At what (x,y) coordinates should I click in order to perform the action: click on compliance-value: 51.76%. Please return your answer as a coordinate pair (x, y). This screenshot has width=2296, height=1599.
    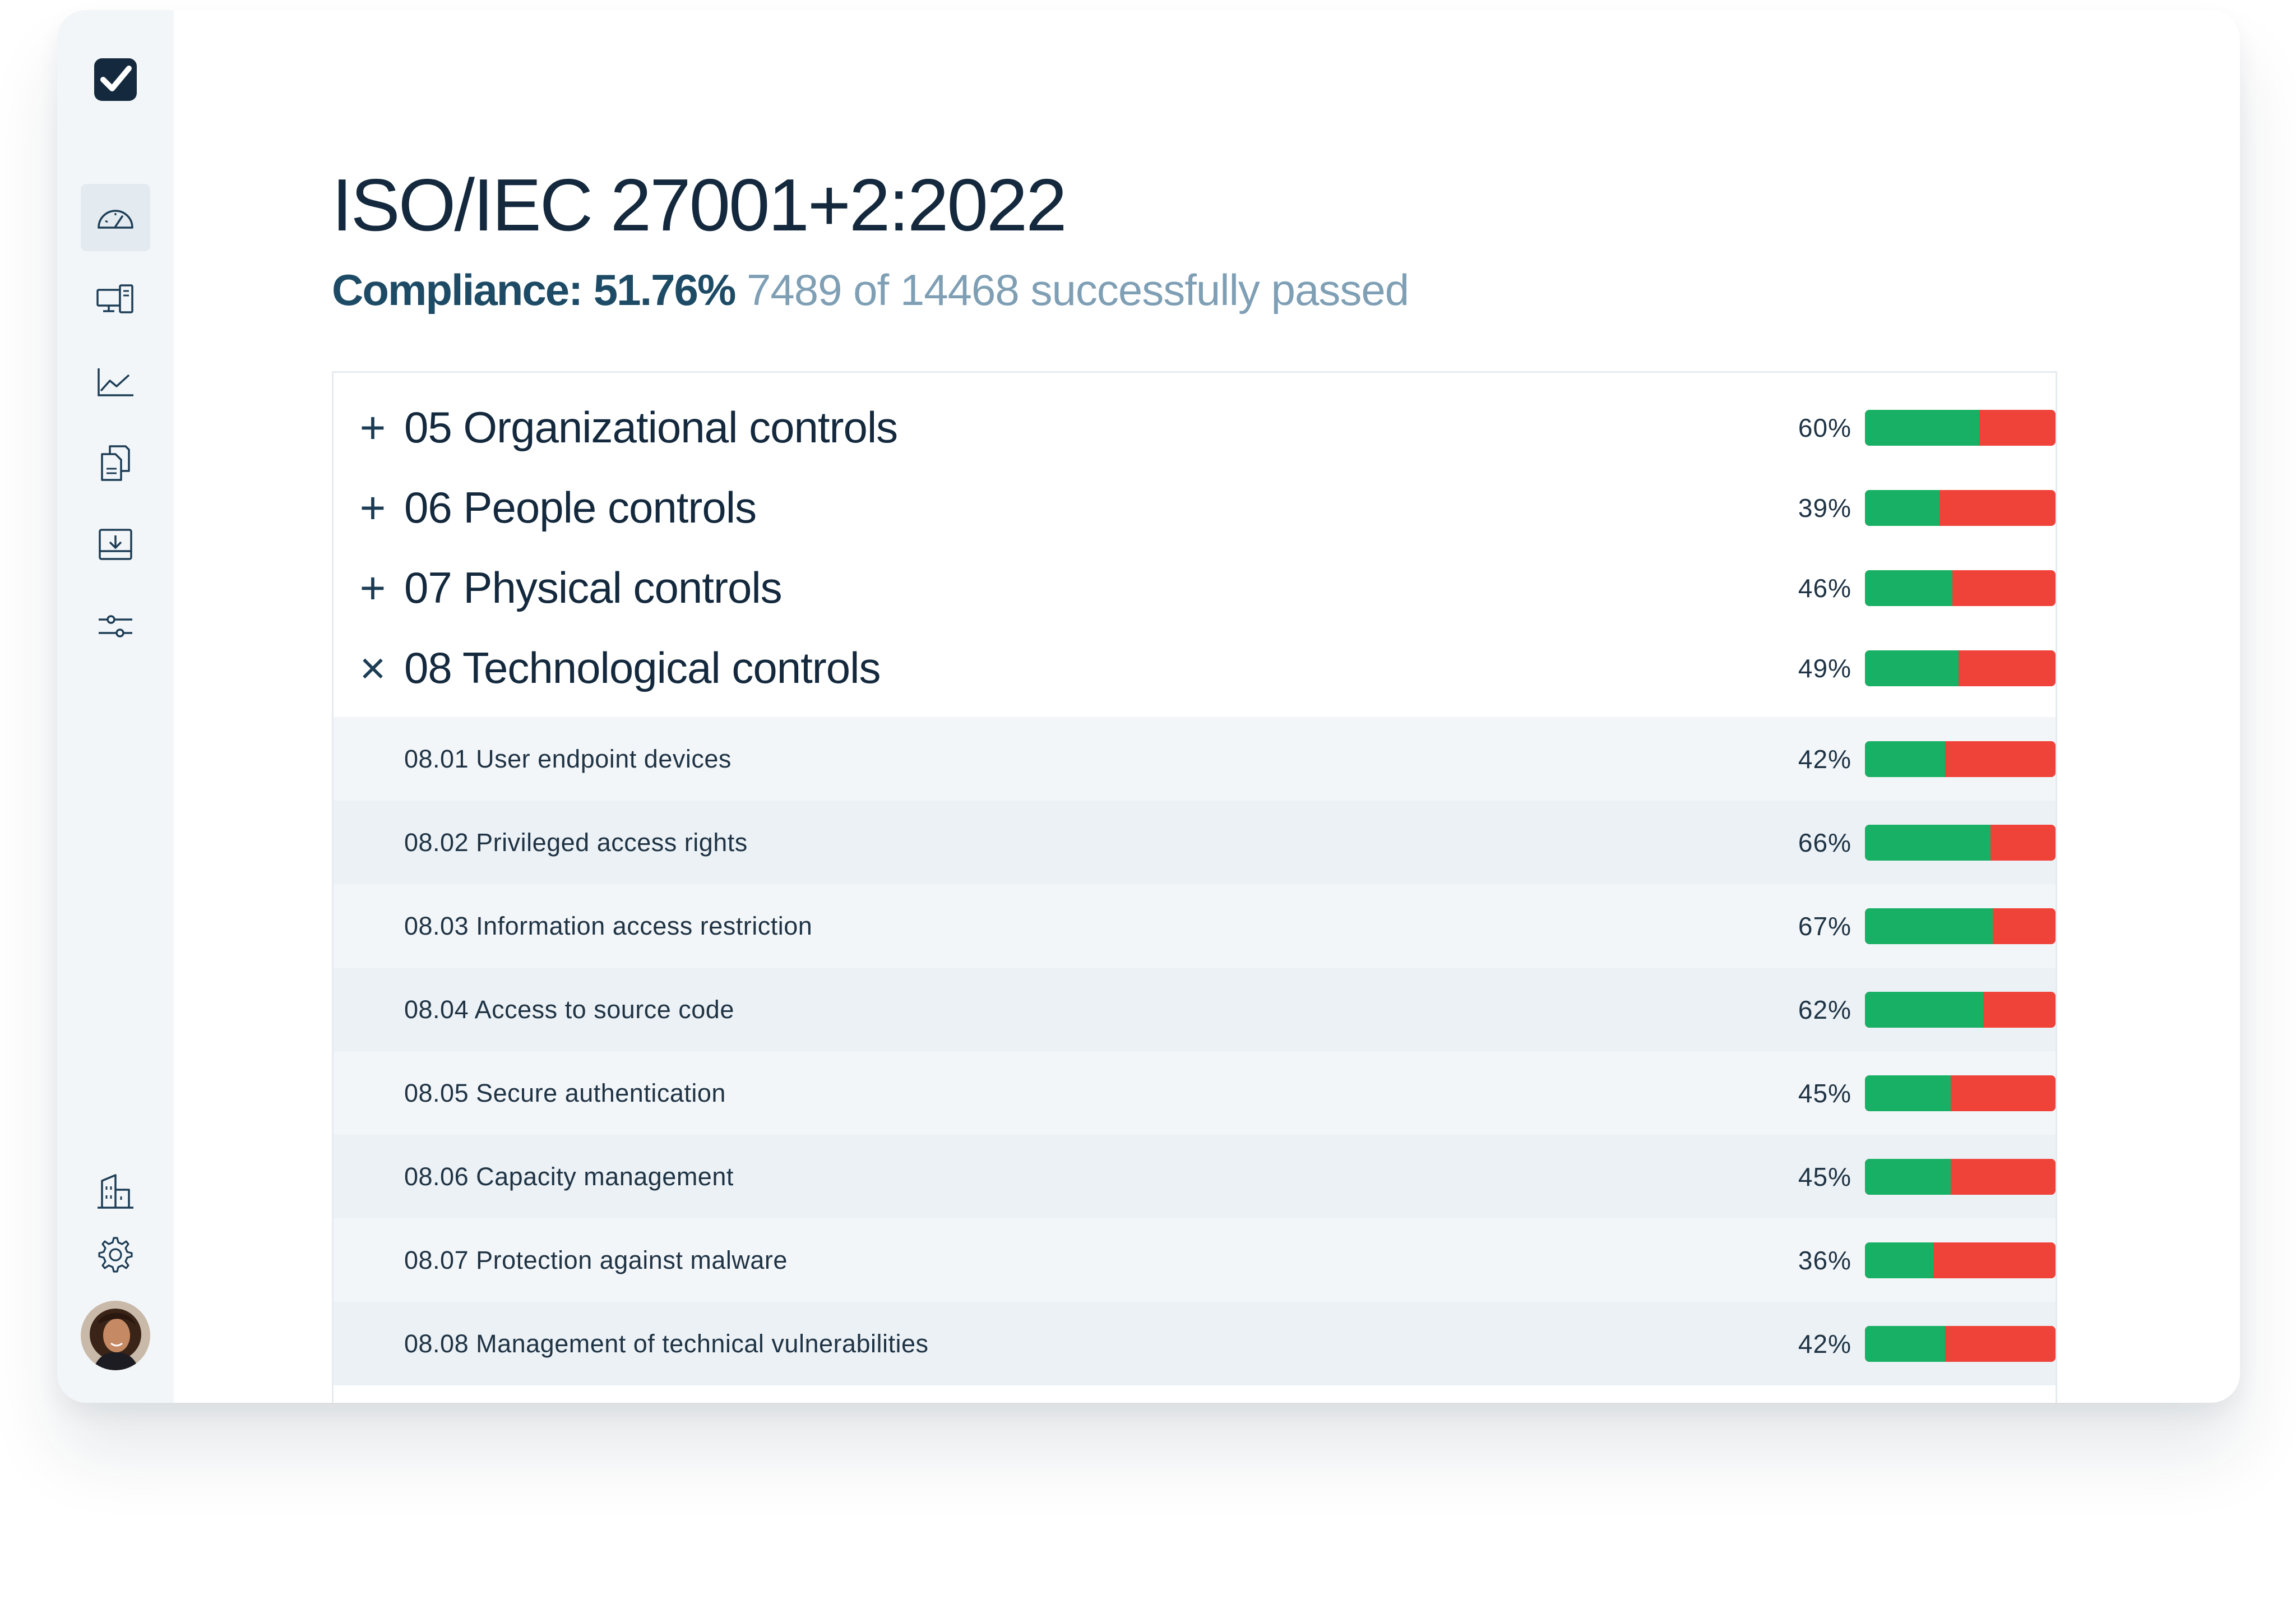
    Looking at the image, I should click on (665, 290).